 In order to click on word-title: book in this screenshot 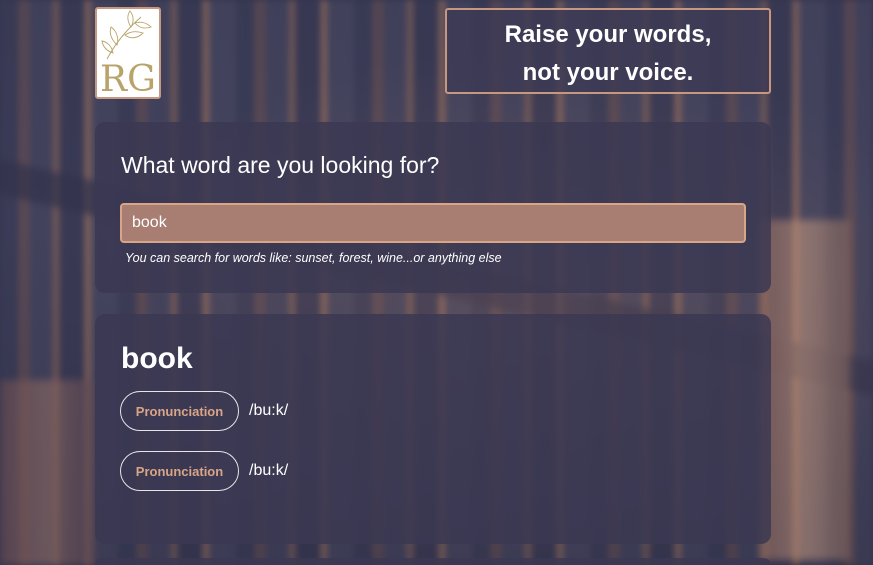, I will do `click(157, 358)`.